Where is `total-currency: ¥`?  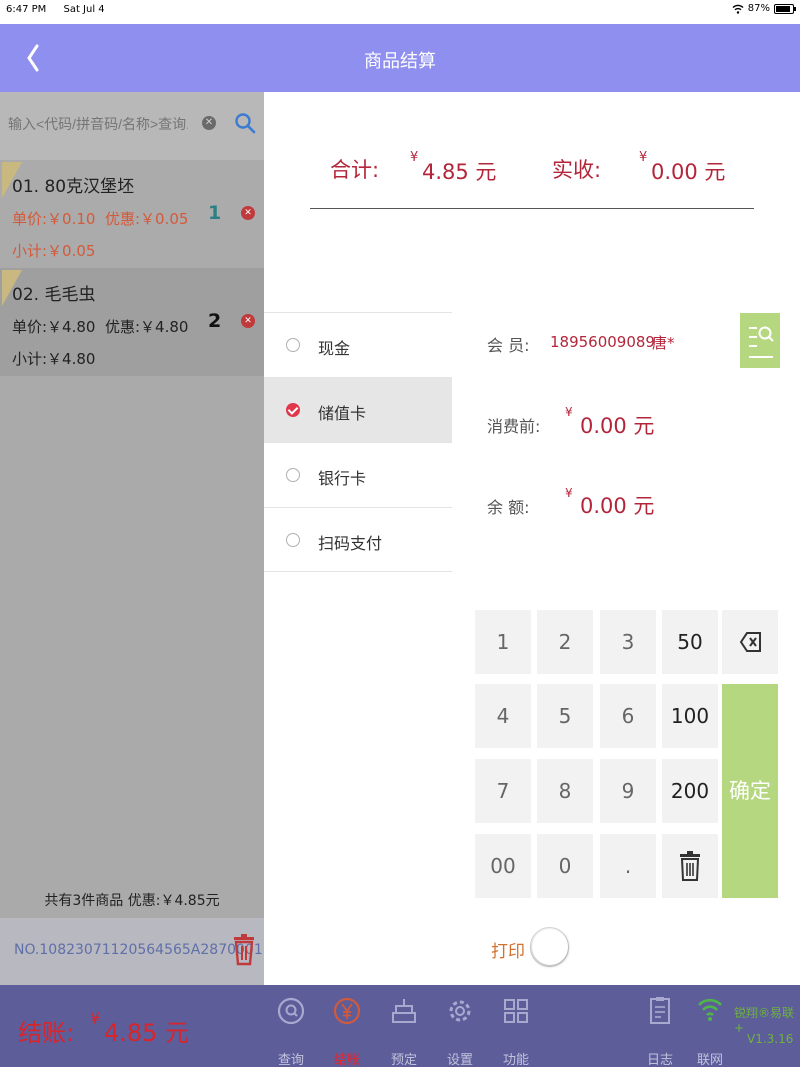
total-currency: ¥ is located at coordinates (414, 157).